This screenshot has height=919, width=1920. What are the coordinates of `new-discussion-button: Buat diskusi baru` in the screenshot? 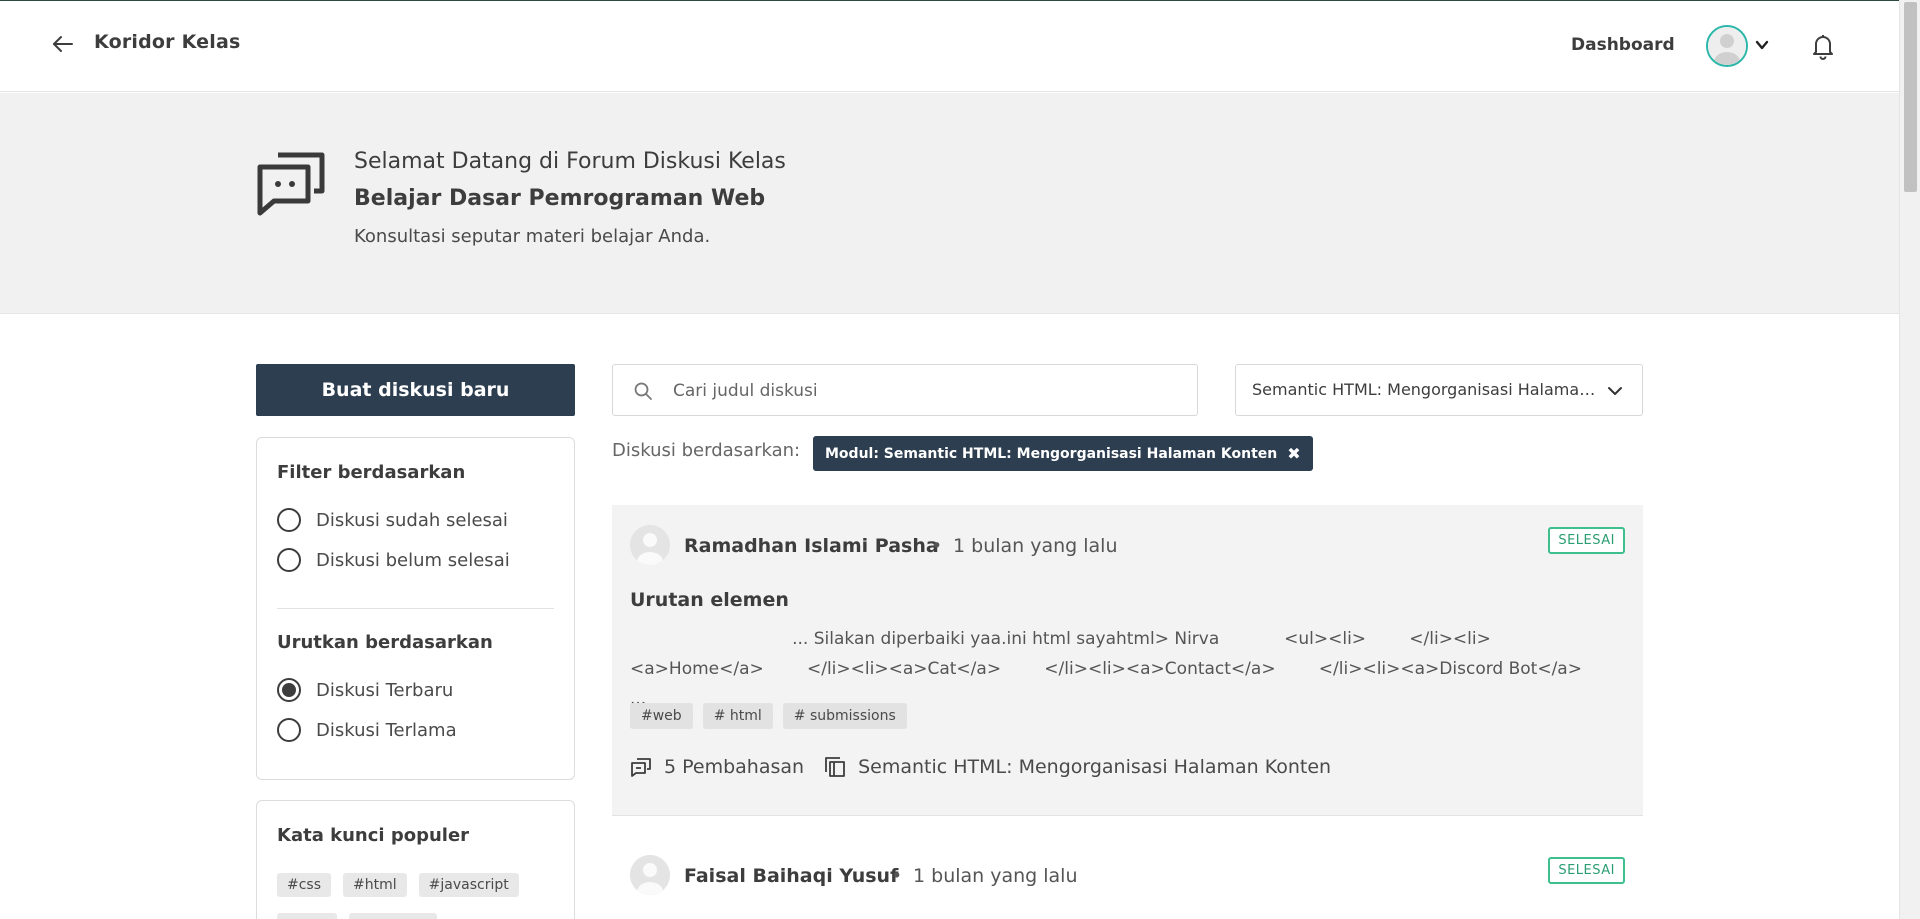 It's located at (415, 390).